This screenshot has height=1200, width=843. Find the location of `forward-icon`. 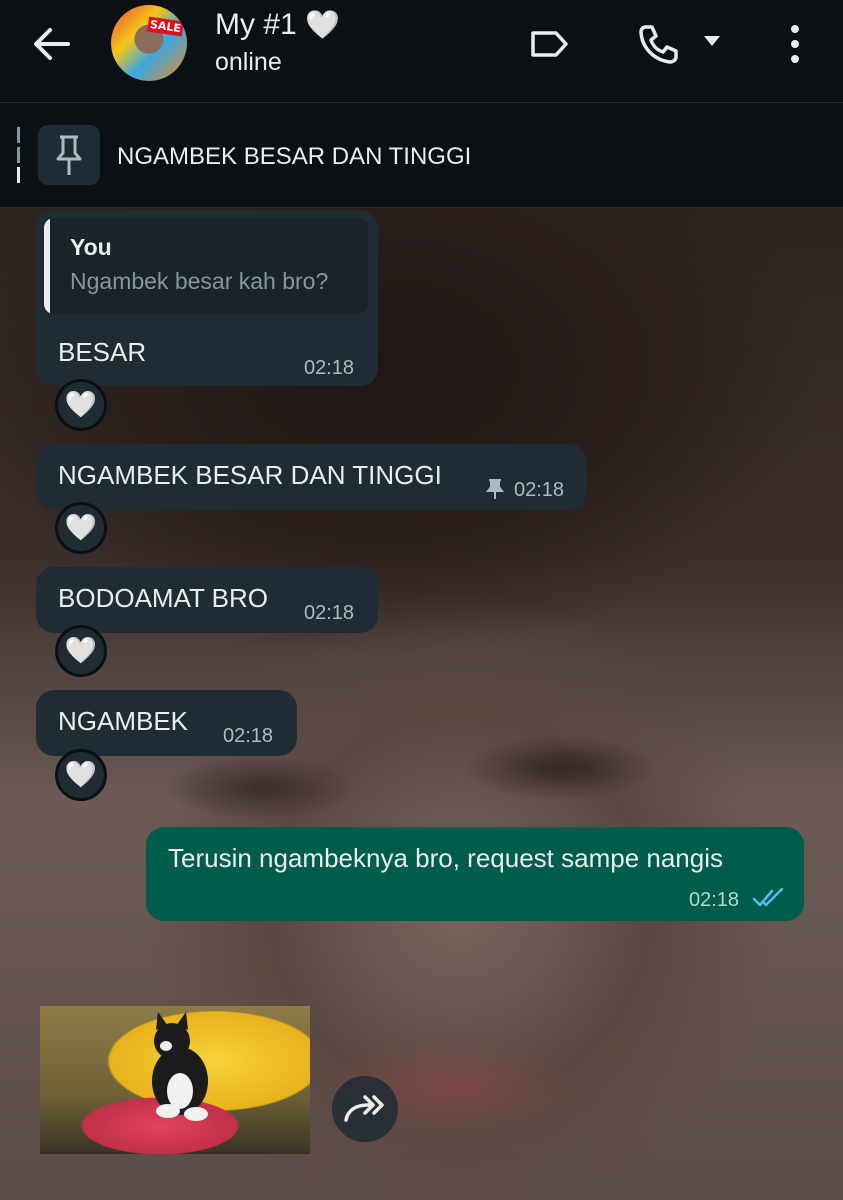

forward-icon is located at coordinates (364, 1108).